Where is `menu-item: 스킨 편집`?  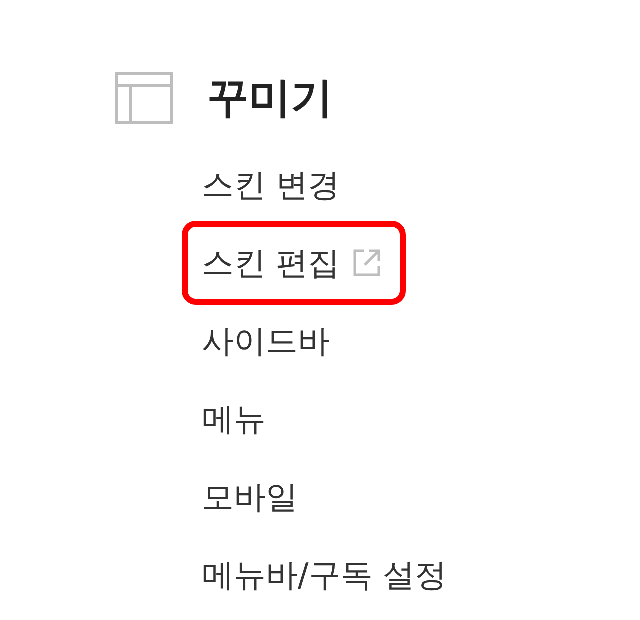
menu-item: 스킨 편집 is located at coordinates (294, 263).